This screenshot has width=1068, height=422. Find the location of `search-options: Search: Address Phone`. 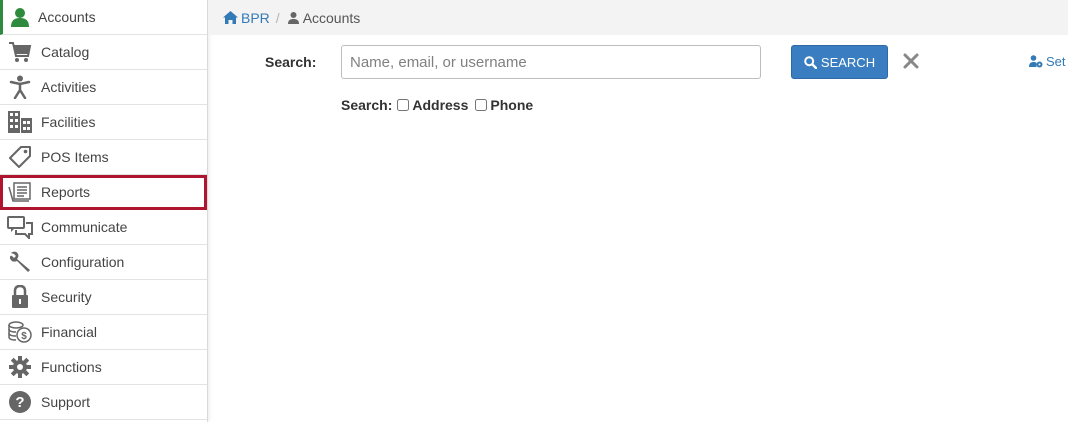

search-options: Search: Address Phone is located at coordinates (438, 105).